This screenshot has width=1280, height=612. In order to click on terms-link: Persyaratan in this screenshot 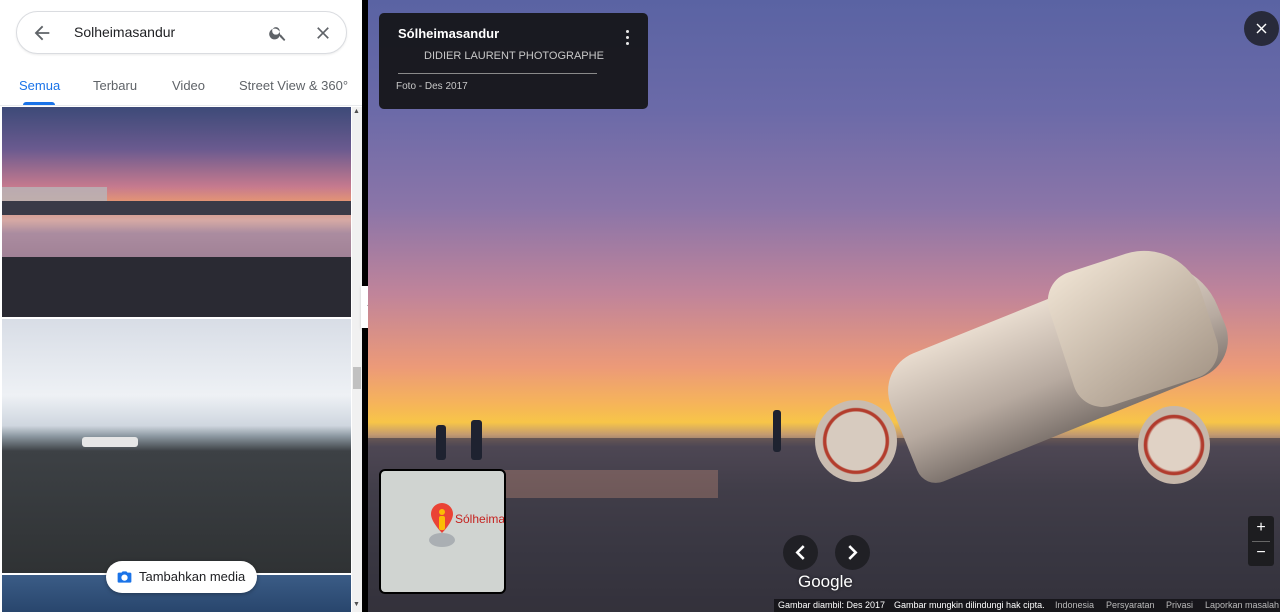, I will do `click(1130, 605)`.